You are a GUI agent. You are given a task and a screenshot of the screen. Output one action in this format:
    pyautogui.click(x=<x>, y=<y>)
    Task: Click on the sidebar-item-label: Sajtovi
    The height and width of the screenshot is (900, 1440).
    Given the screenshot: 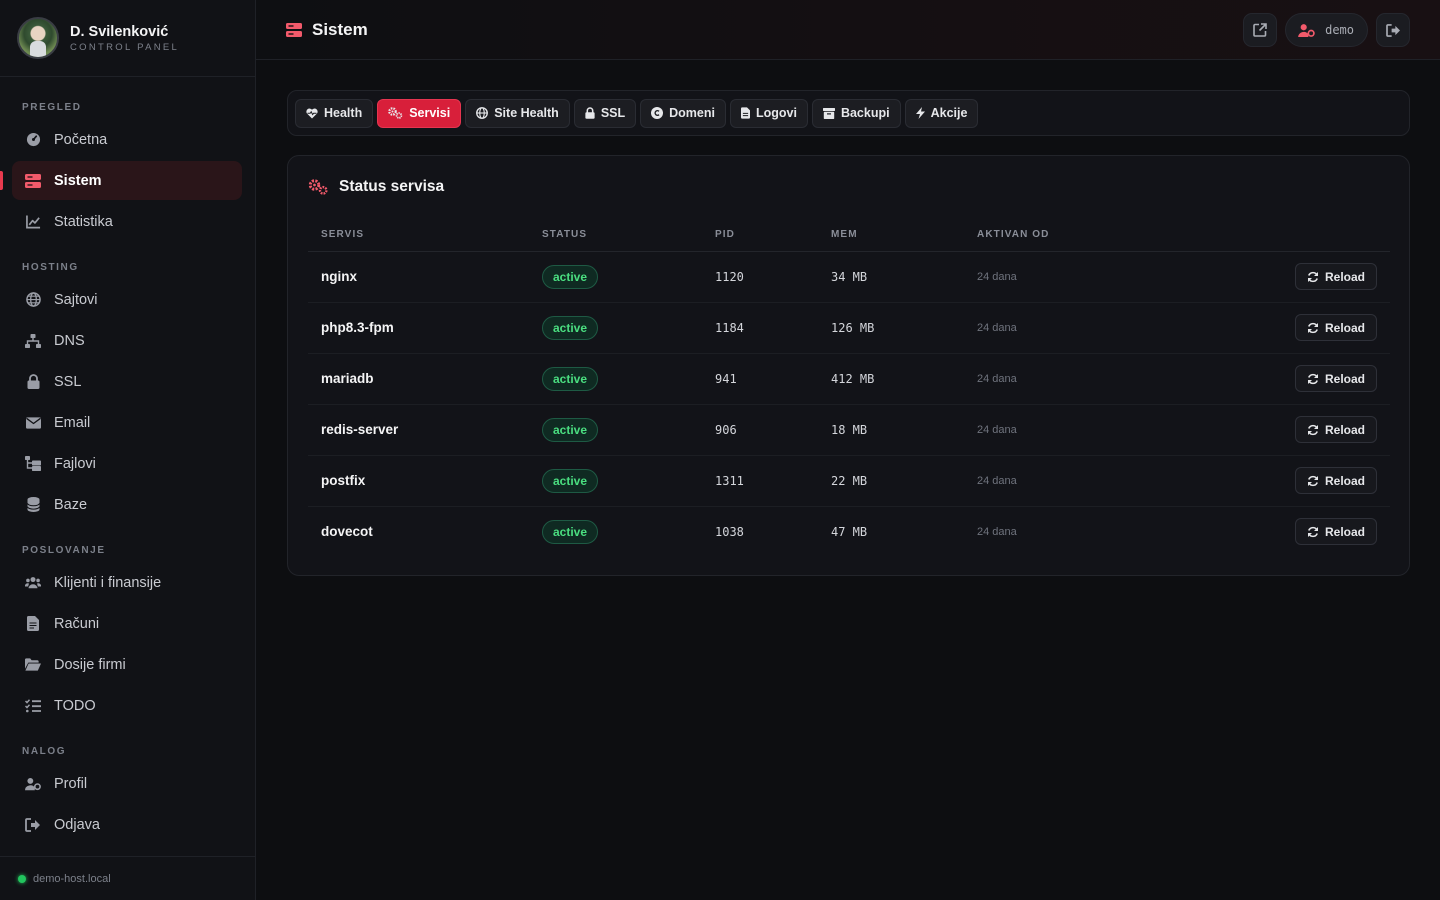 What is the action you would take?
    pyautogui.click(x=76, y=299)
    